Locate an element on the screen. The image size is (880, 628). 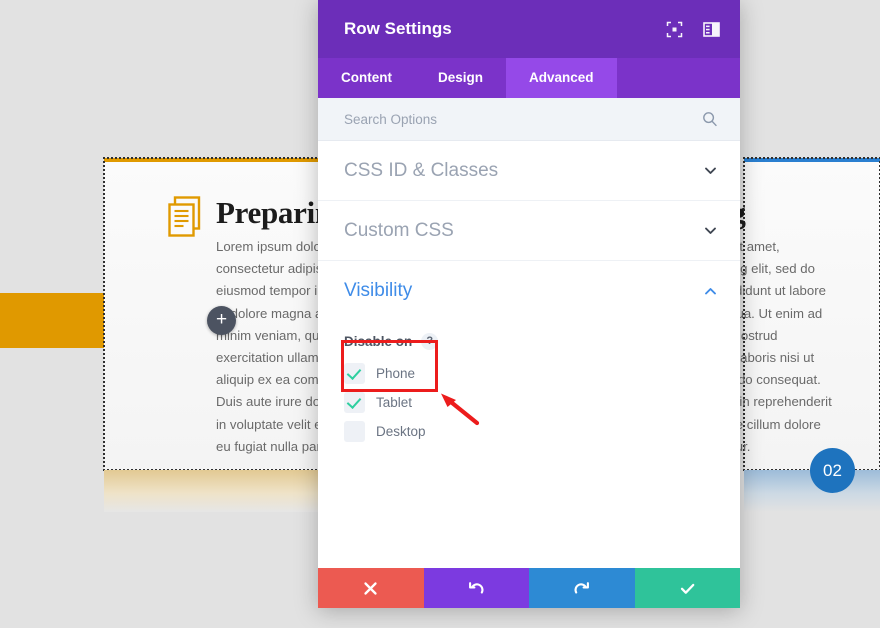
modal-header: Row Settings is located at coordinates (529, 29).